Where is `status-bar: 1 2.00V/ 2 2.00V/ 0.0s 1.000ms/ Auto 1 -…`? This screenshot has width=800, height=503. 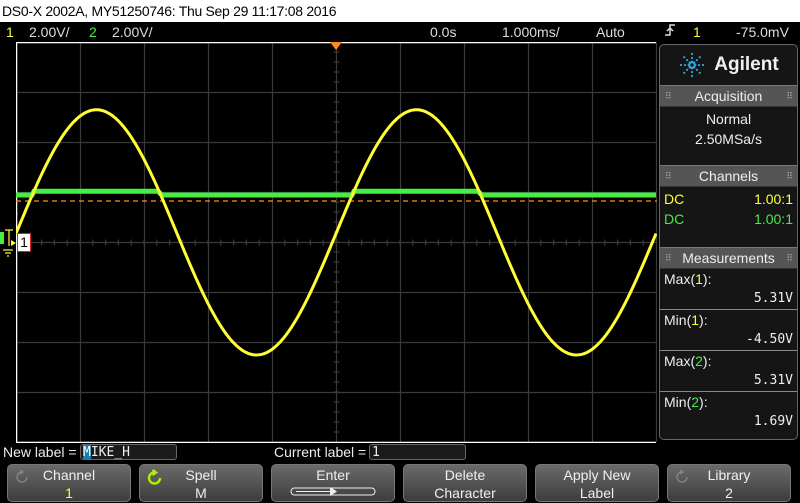 status-bar: 1 2.00V/ 2 2.00V/ 0.0s 1.000ms/ Auto 1 -… is located at coordinates (400, 32).